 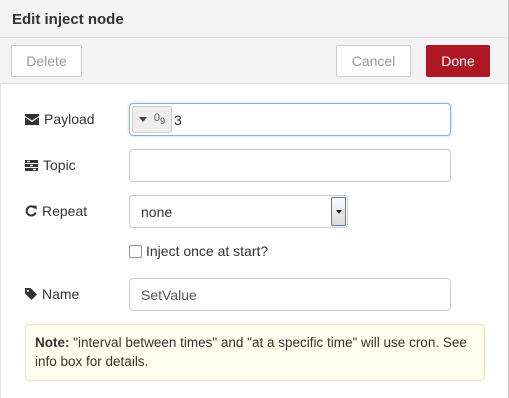 What do you see at coordinates (65, 211) in the screenshot?
I see `repeat-label-text: Repeat` at bounding box center [65, 211].